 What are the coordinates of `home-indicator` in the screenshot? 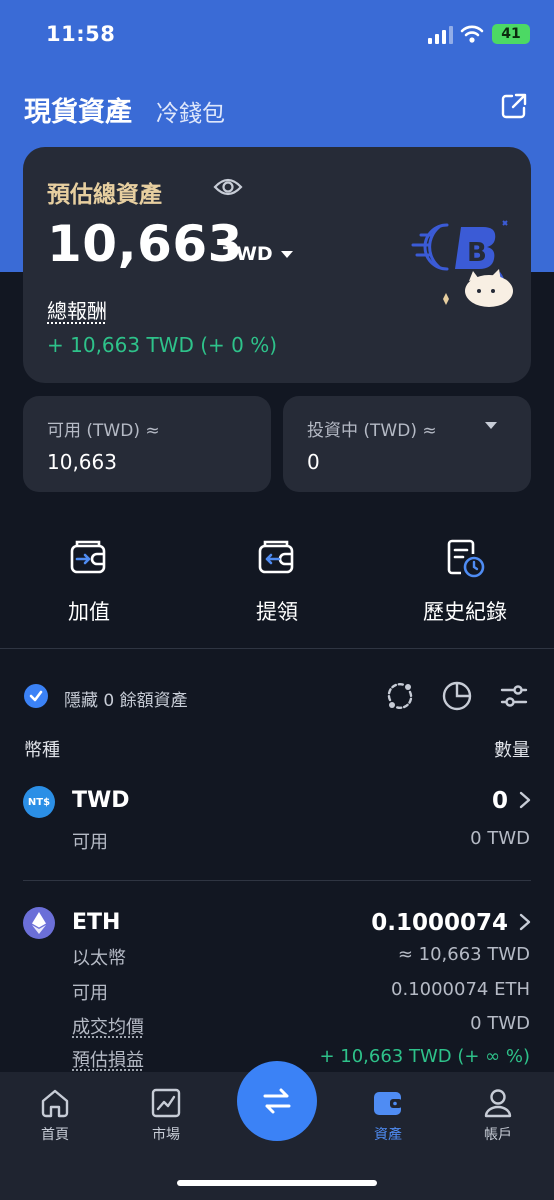 It's located at (277, 1183).